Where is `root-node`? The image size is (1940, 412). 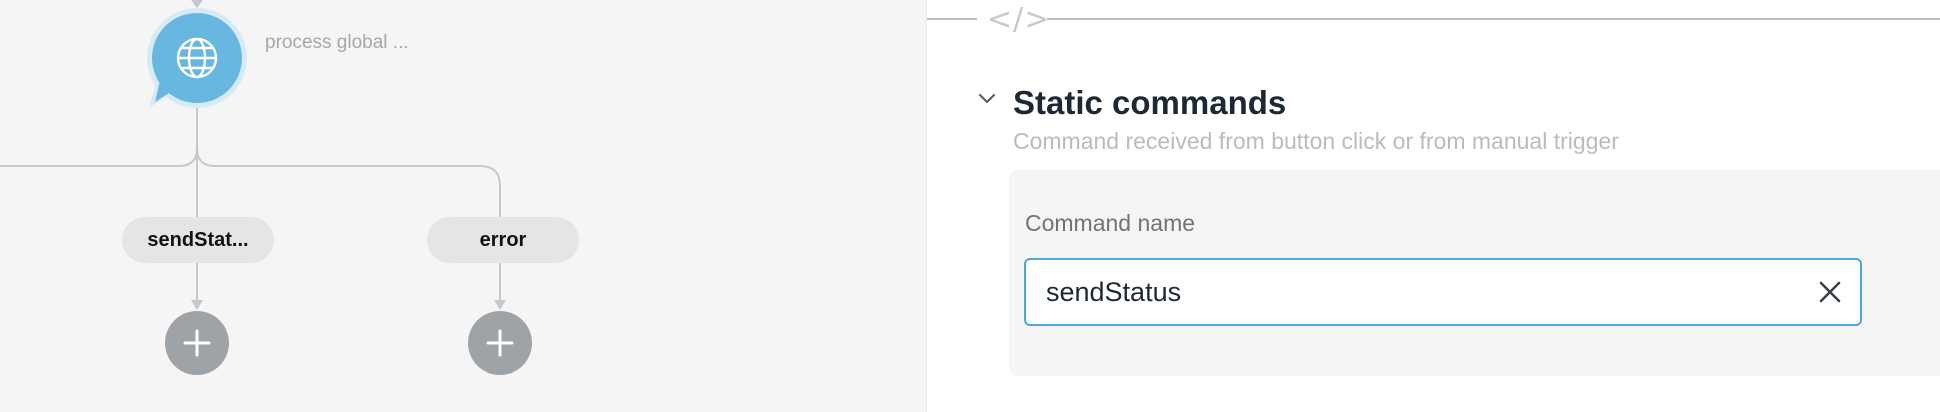
root-node is located at coordinates (200, 58).